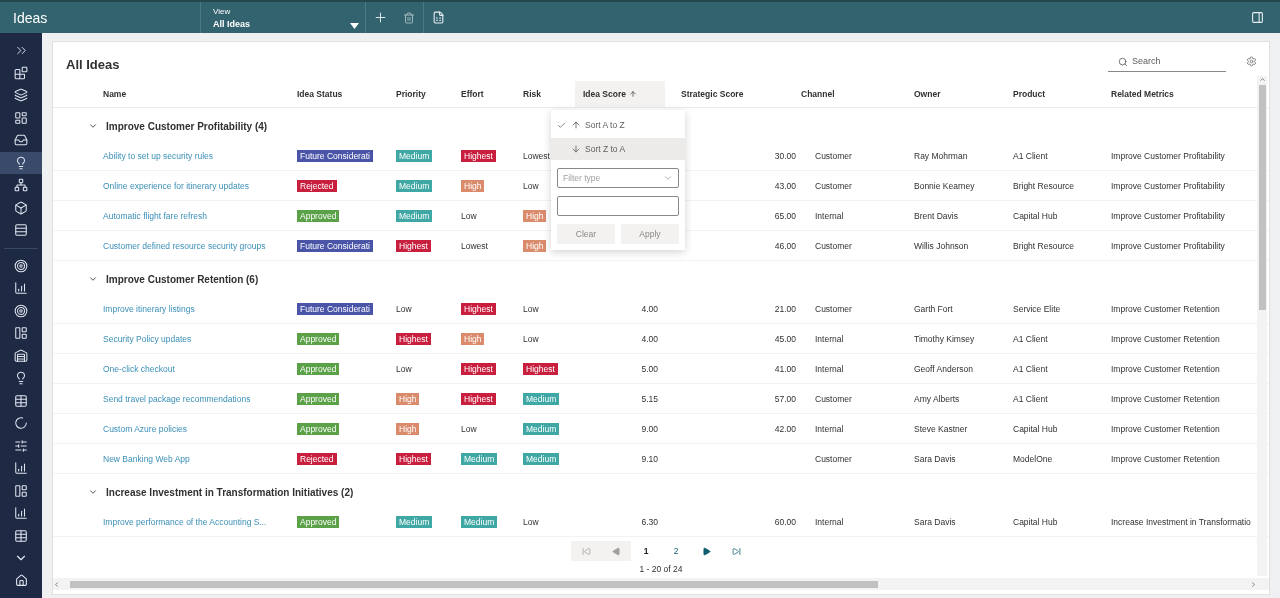  What do you see at coordinates (145, 338) in the screenshot?
I see `idea-link: Security Policy updates` at bounding box center [145, 338].